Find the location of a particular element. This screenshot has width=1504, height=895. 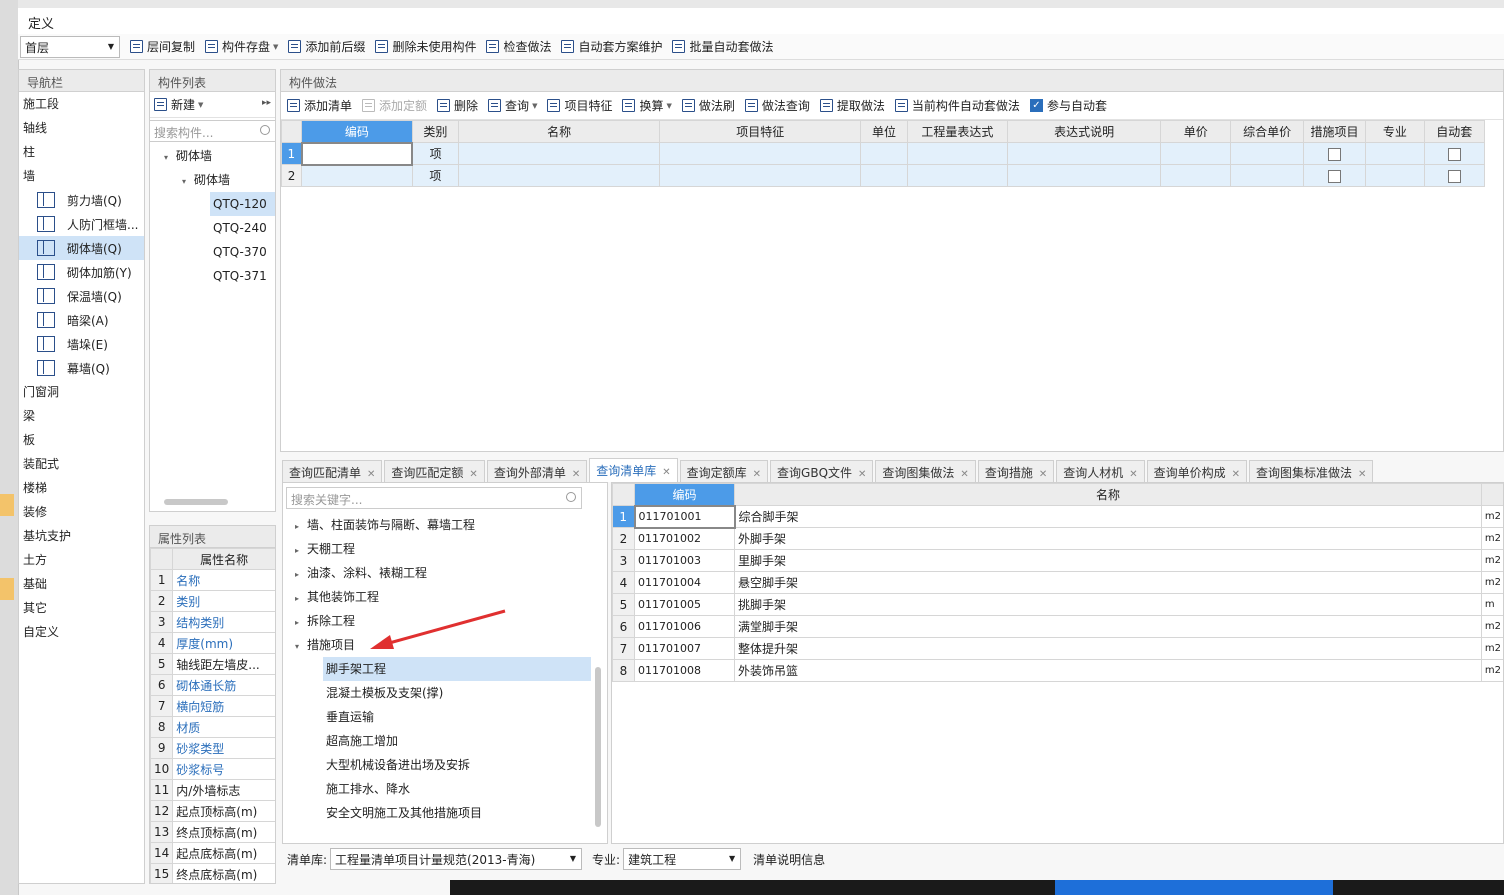

query-tab: 查询图集做法 ✕ is located at coordinates (925, 471).